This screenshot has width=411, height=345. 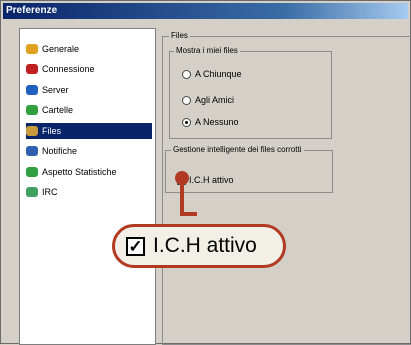 What do you see at coordinates (32, 151) in the screenshot?
I see `notifications-icon` at bounding box center [32, 151].